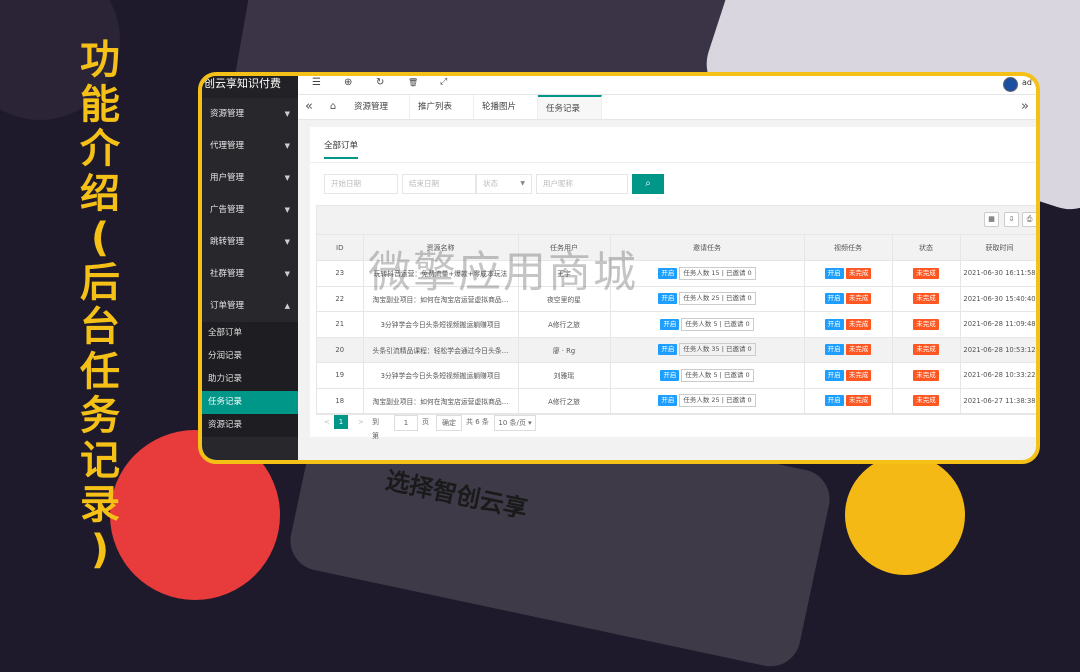  I want to click on end-date-input: 结束日期, so click(439, 184).